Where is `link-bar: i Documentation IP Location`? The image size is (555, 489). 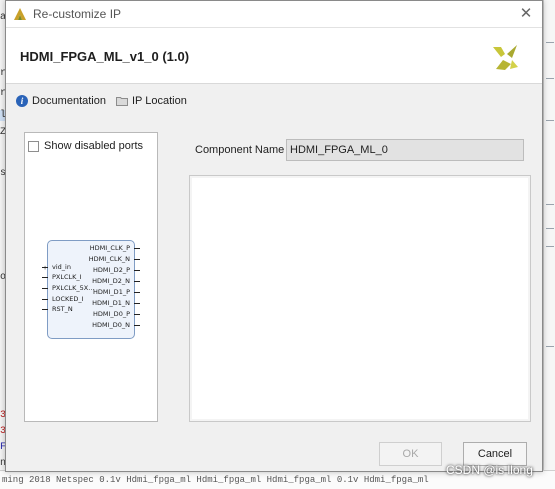 link-bar: i Documentation IP Location is located at coordinates (106, 101).